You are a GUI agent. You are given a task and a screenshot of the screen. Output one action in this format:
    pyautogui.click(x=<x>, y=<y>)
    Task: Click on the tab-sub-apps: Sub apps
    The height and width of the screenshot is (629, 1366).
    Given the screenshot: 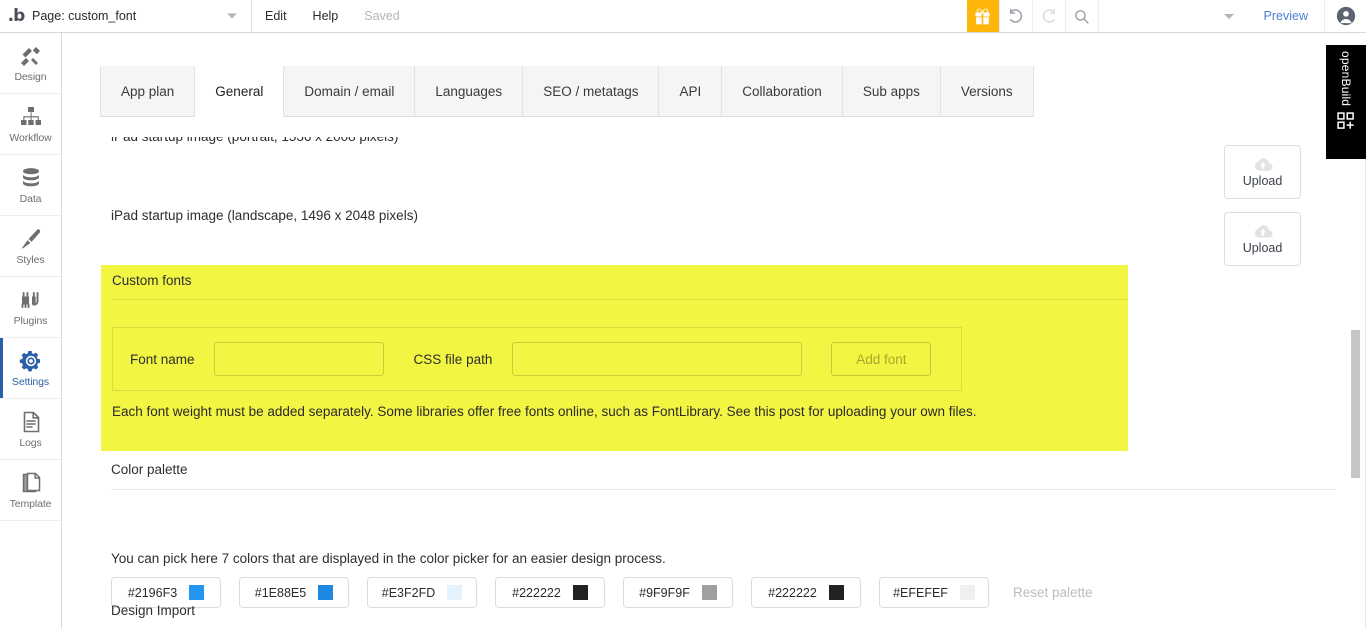 What is the action you would take?
    pyautogui.click(x=891, y=91)
    